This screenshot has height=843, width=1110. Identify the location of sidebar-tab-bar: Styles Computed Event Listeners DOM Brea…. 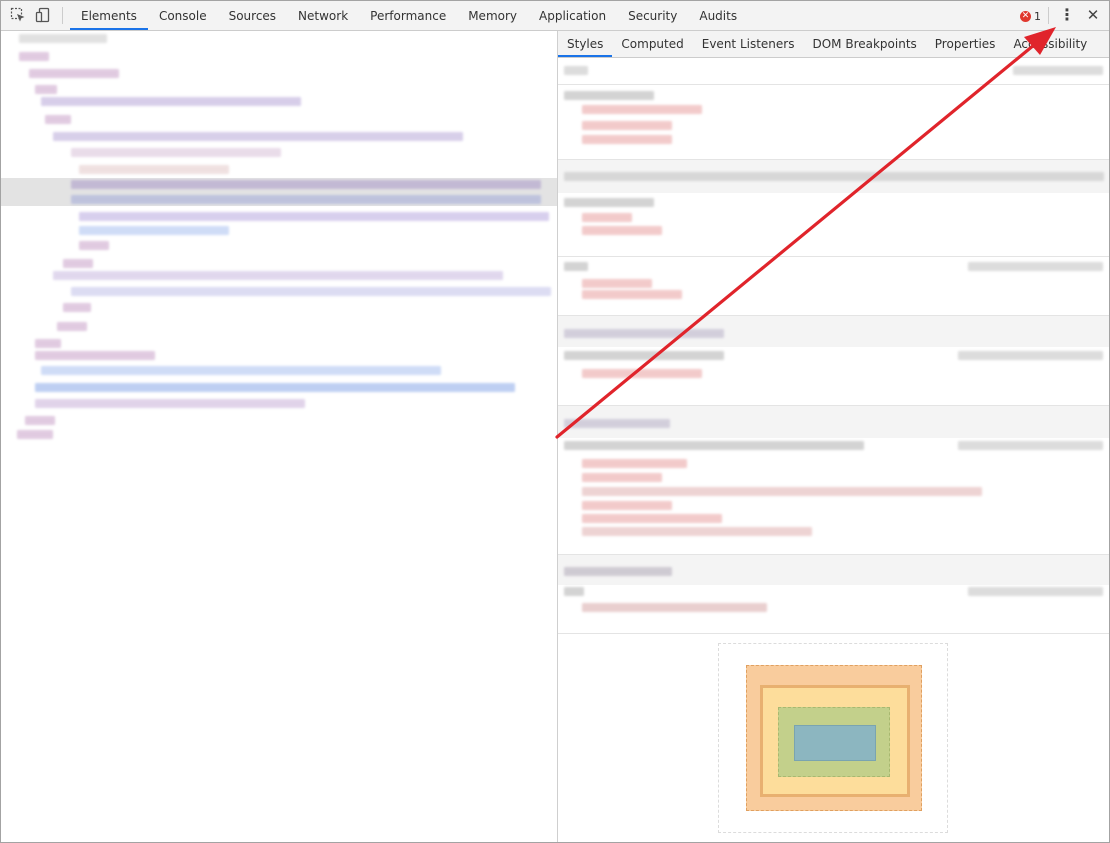
(833, 44).